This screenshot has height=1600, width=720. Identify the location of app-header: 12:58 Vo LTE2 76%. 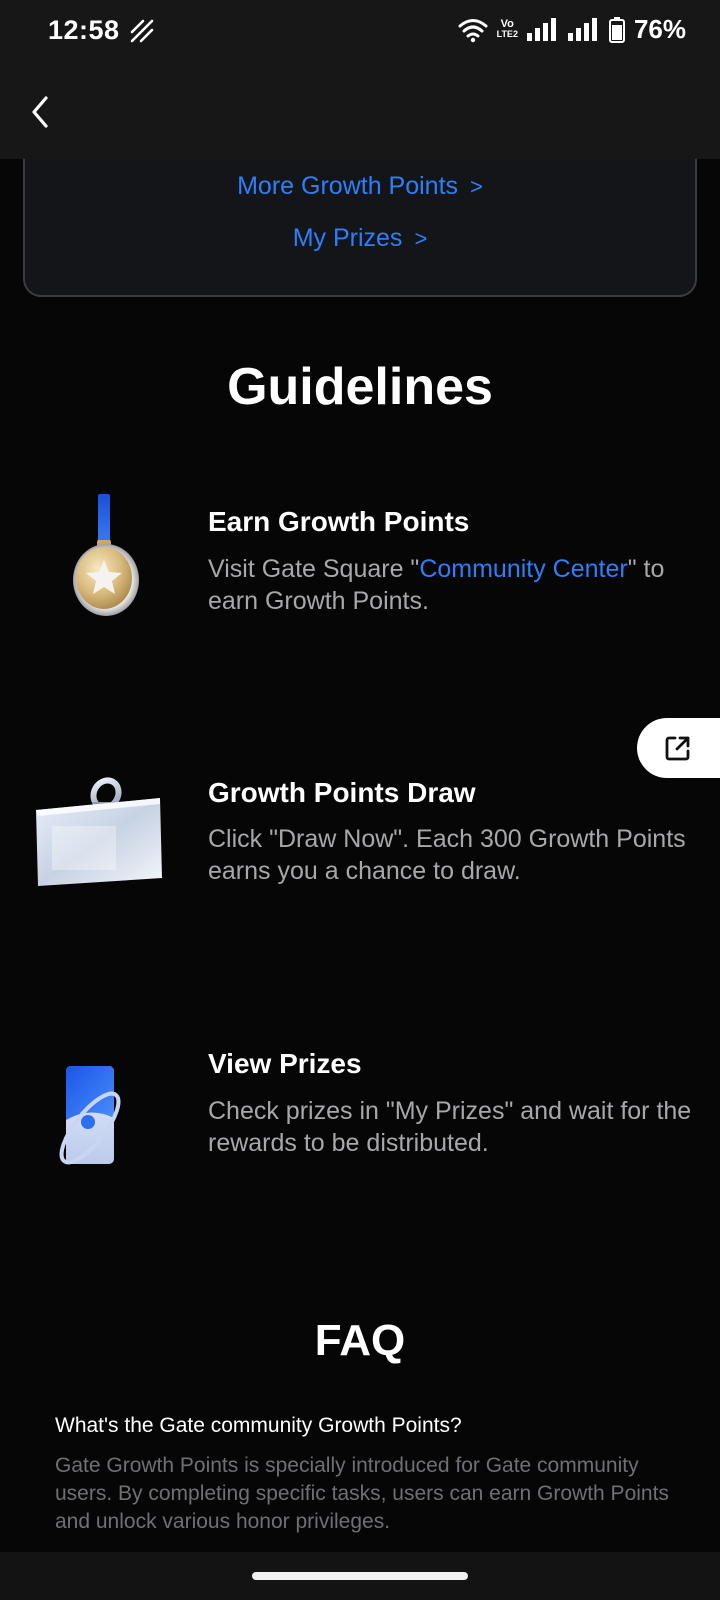
(360, 79).